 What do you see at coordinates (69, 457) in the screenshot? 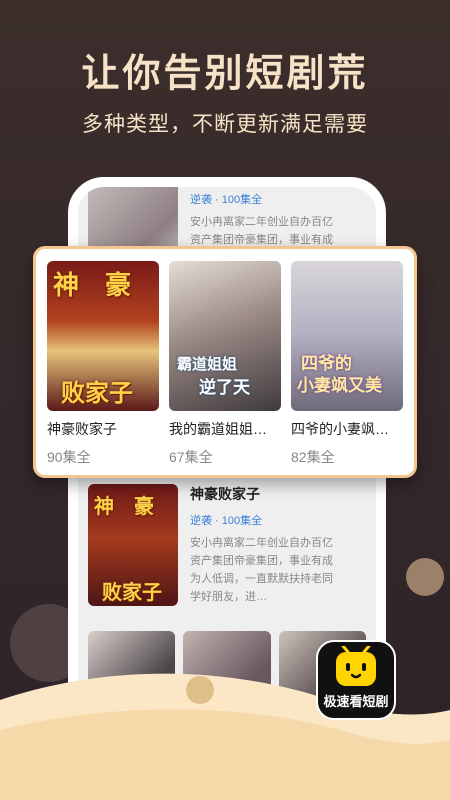
I see `episode-count: 90集全` at bounding box center [69, 457].